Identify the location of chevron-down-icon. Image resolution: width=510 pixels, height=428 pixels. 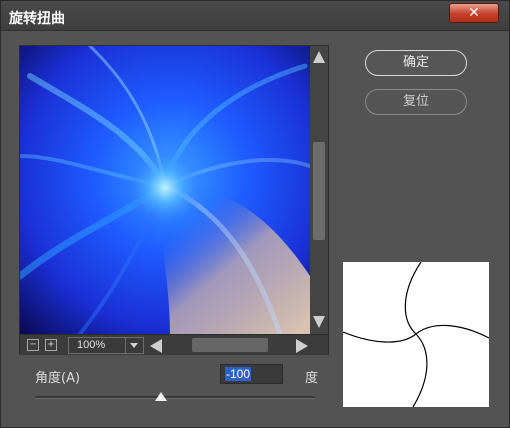
(134, 345).